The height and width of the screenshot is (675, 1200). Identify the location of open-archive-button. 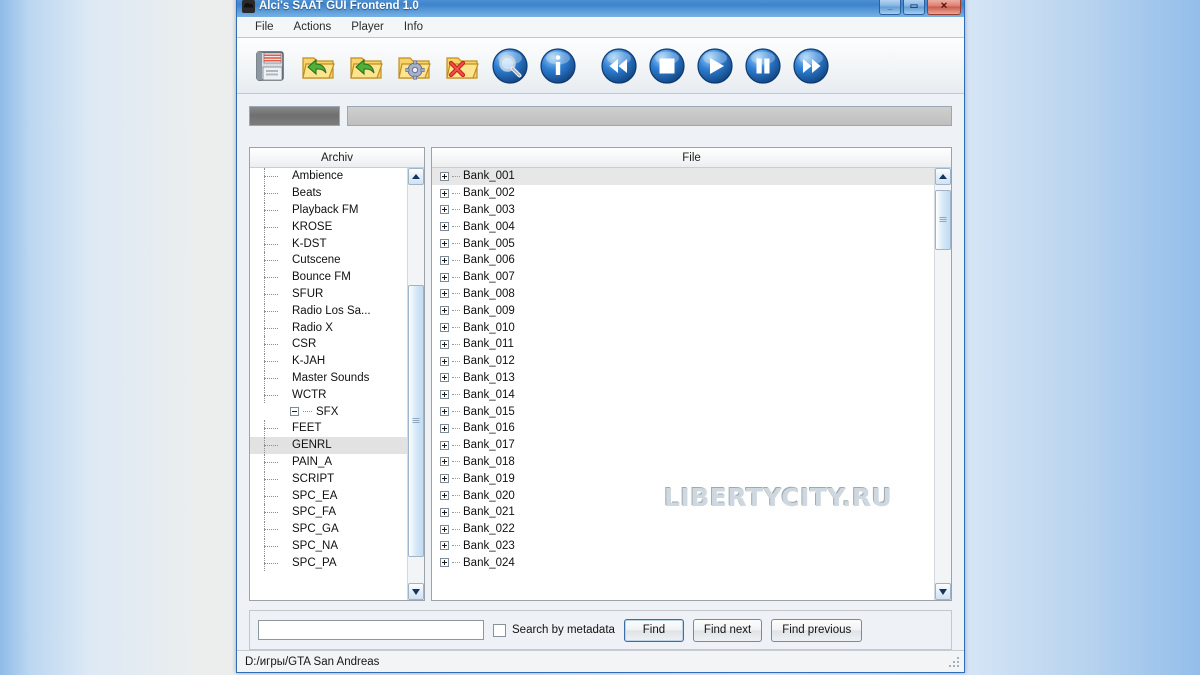
(318, 66).